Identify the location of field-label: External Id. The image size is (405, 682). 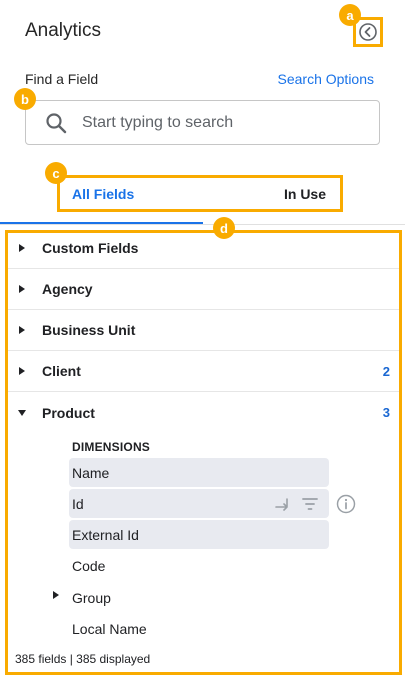
(105, 534).